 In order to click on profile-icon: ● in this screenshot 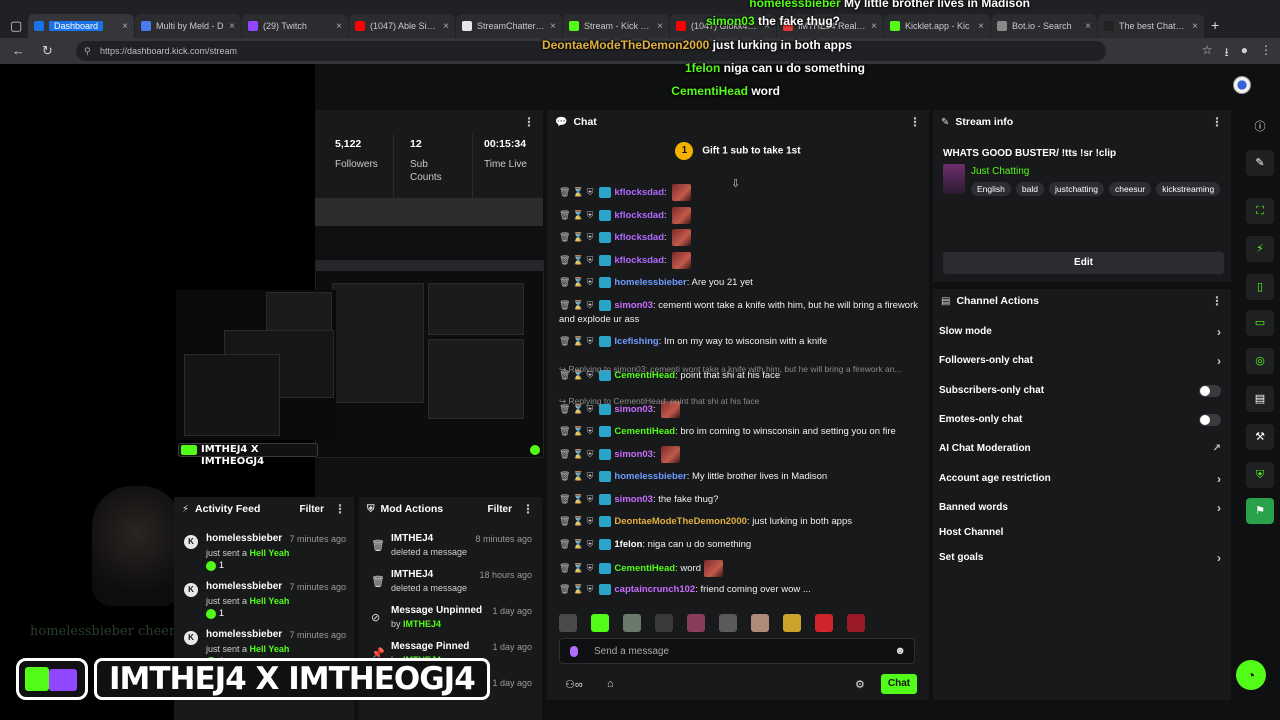, I will do `click(1244, 53)`.